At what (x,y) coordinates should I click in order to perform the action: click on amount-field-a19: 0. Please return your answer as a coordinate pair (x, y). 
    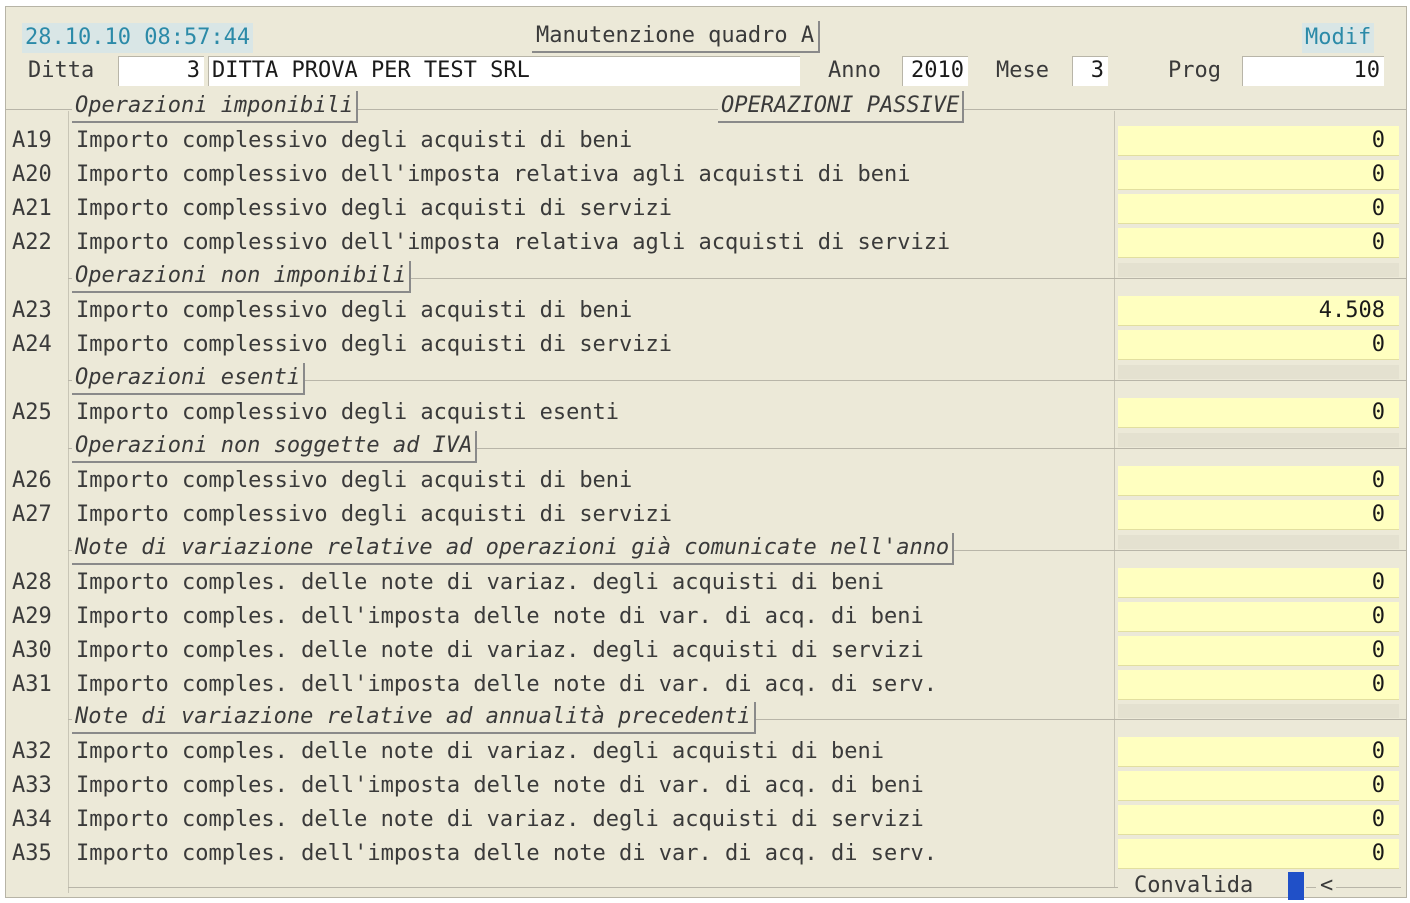
    Looking at the image, I should click on (1258, 141).